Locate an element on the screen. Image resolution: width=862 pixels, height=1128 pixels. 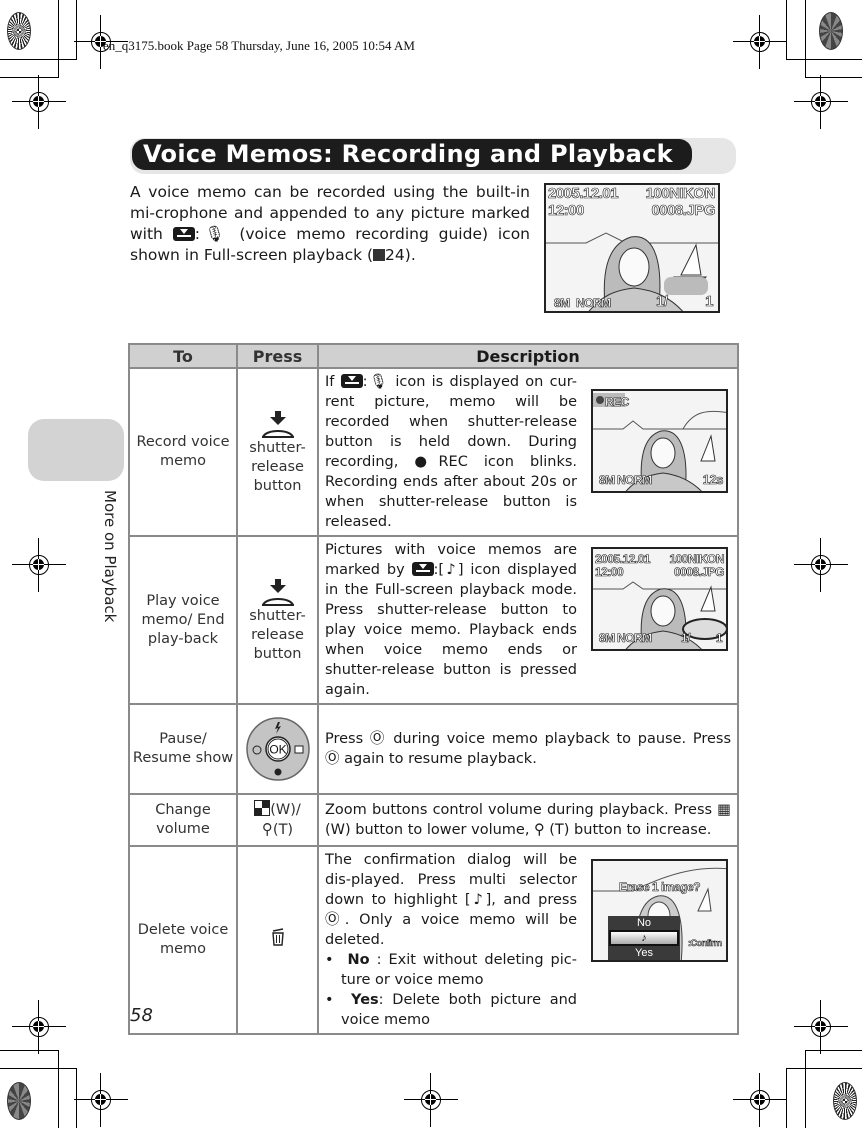
ok-label: OK is located at coordinates (277, 750).